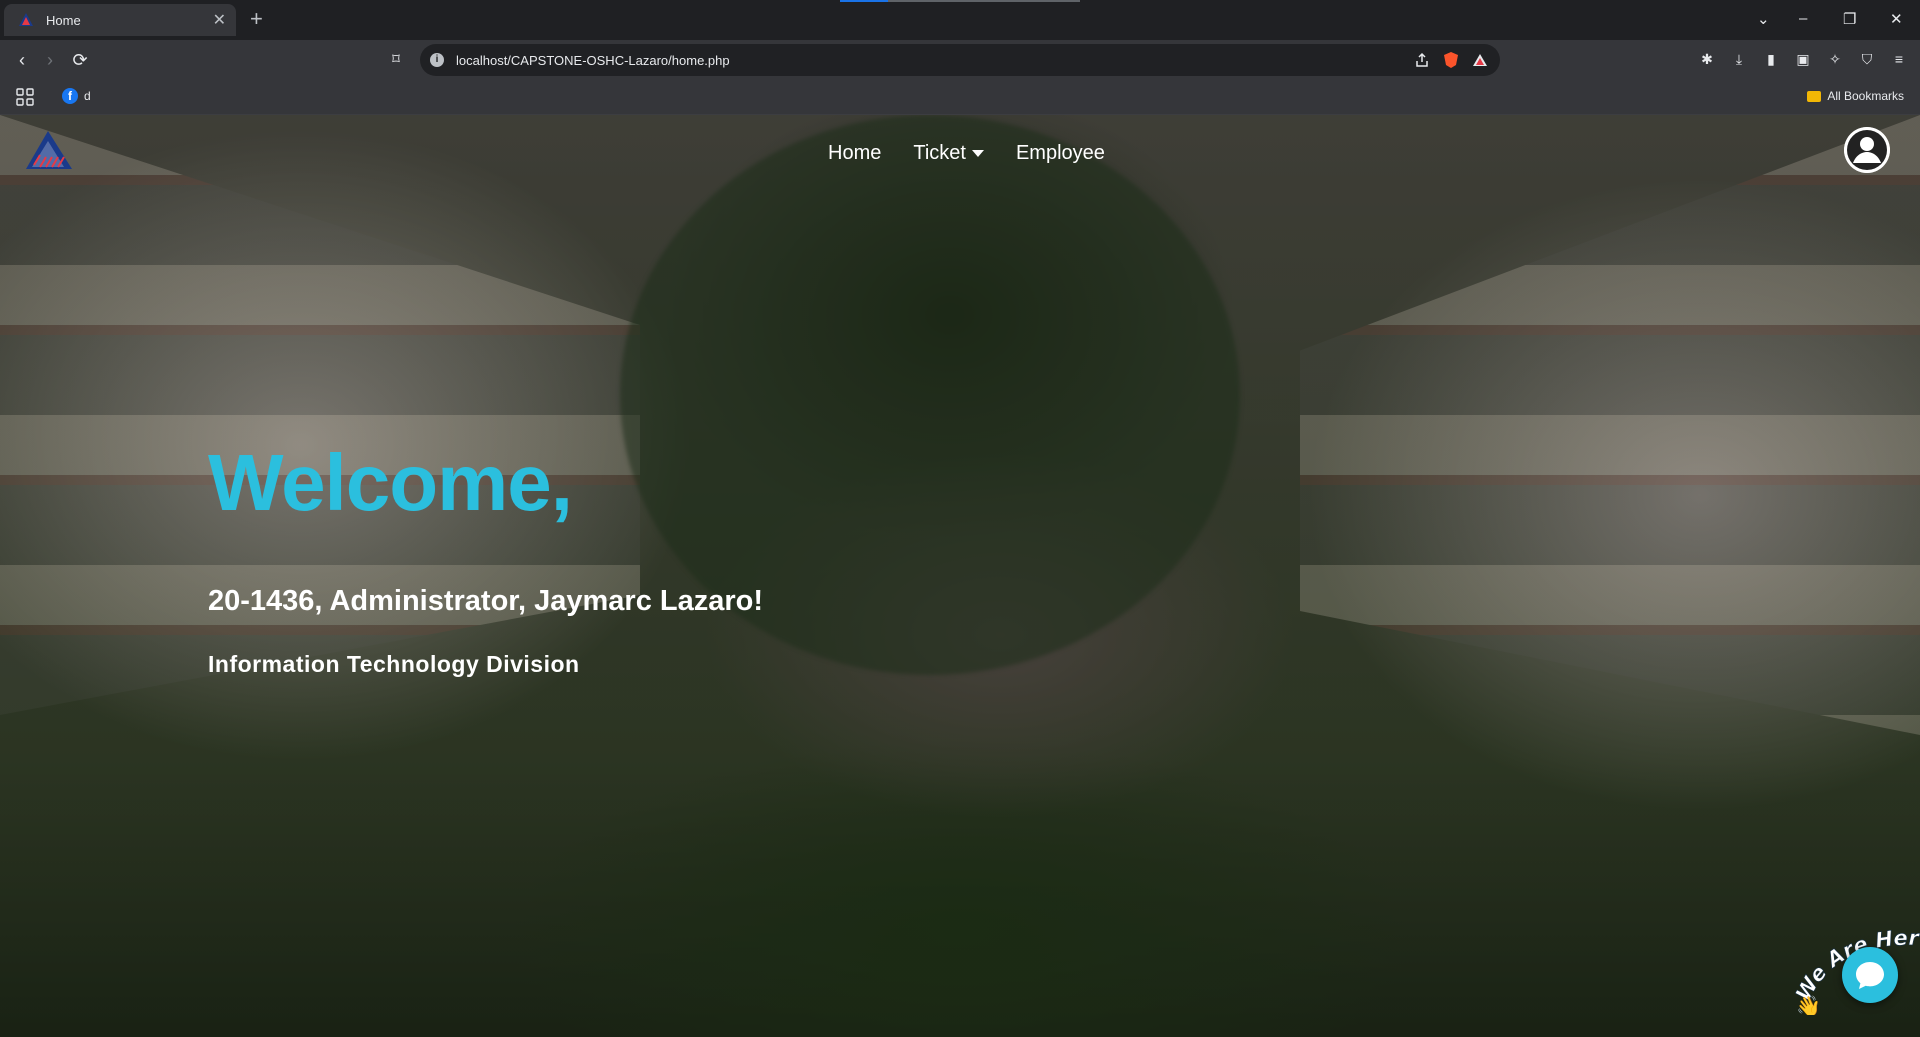 The height and width of the screenshot is (1037, 1920). I want to click on nav-ticket-dropdown: Ticket, so click(948, 153).